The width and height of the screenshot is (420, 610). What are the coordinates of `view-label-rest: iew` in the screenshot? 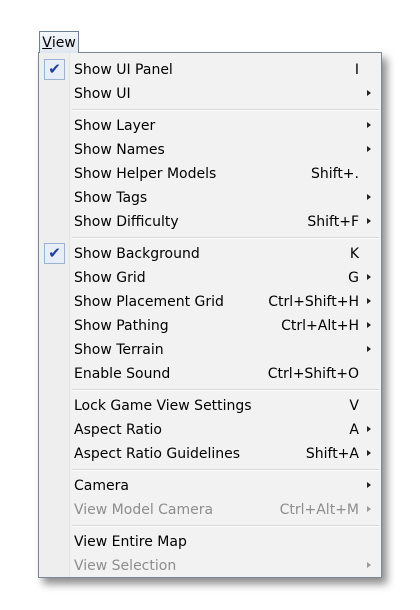 It's located at (63, 42).